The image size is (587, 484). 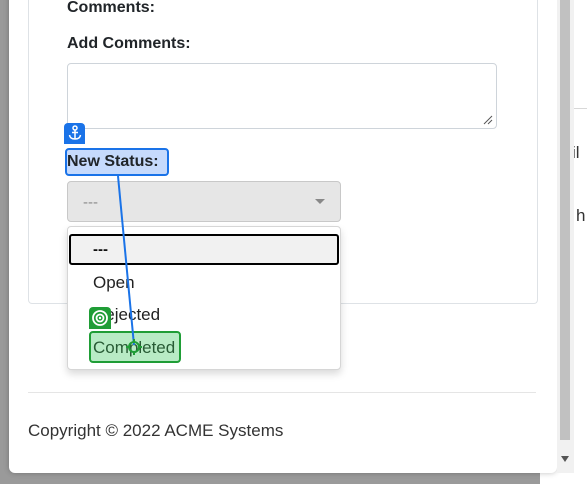 I want to click on footer-divider, so click(x=282, y=392).